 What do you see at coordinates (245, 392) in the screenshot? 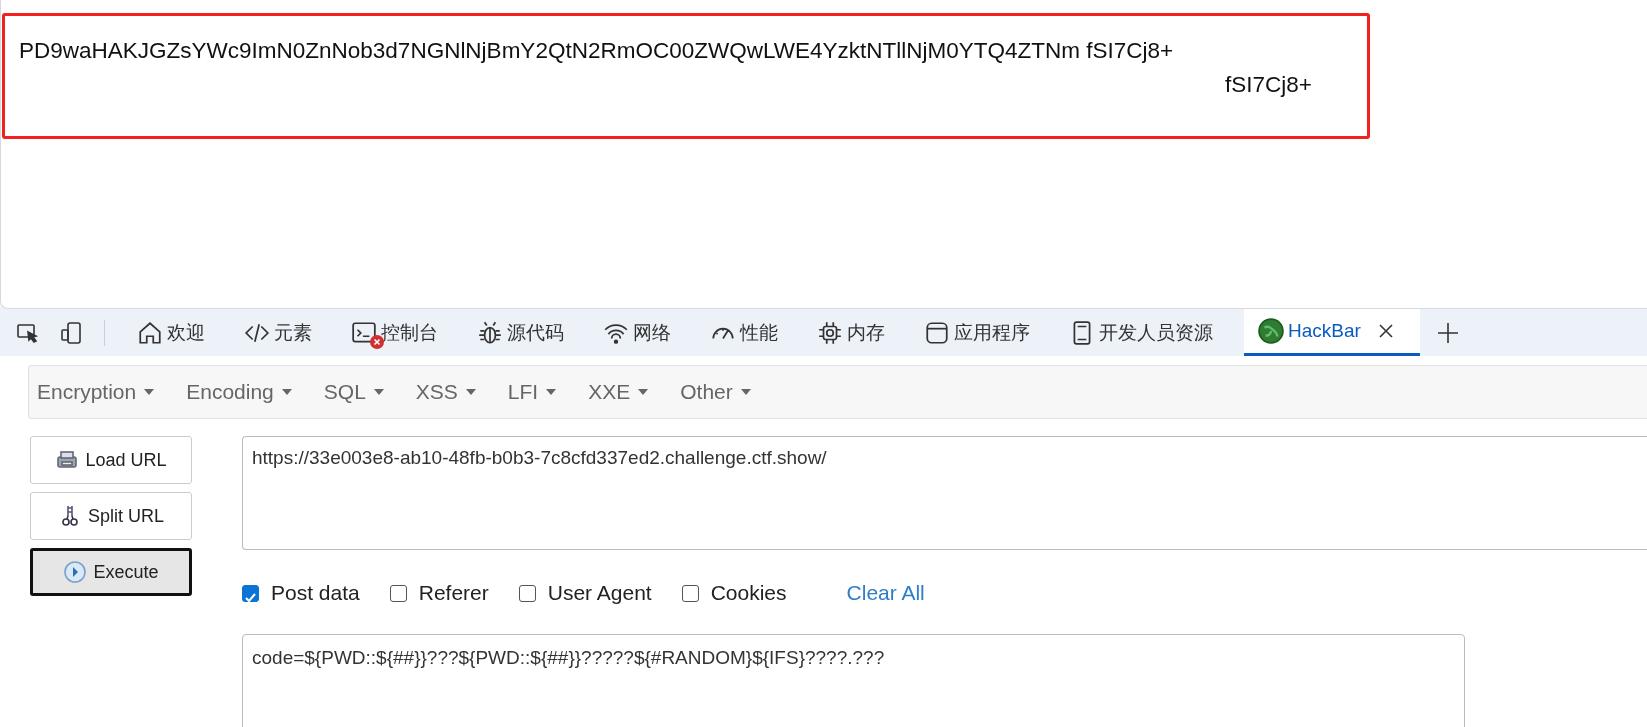
I see `menu-dropdown: Encoding` at bounding box center [245, 392].